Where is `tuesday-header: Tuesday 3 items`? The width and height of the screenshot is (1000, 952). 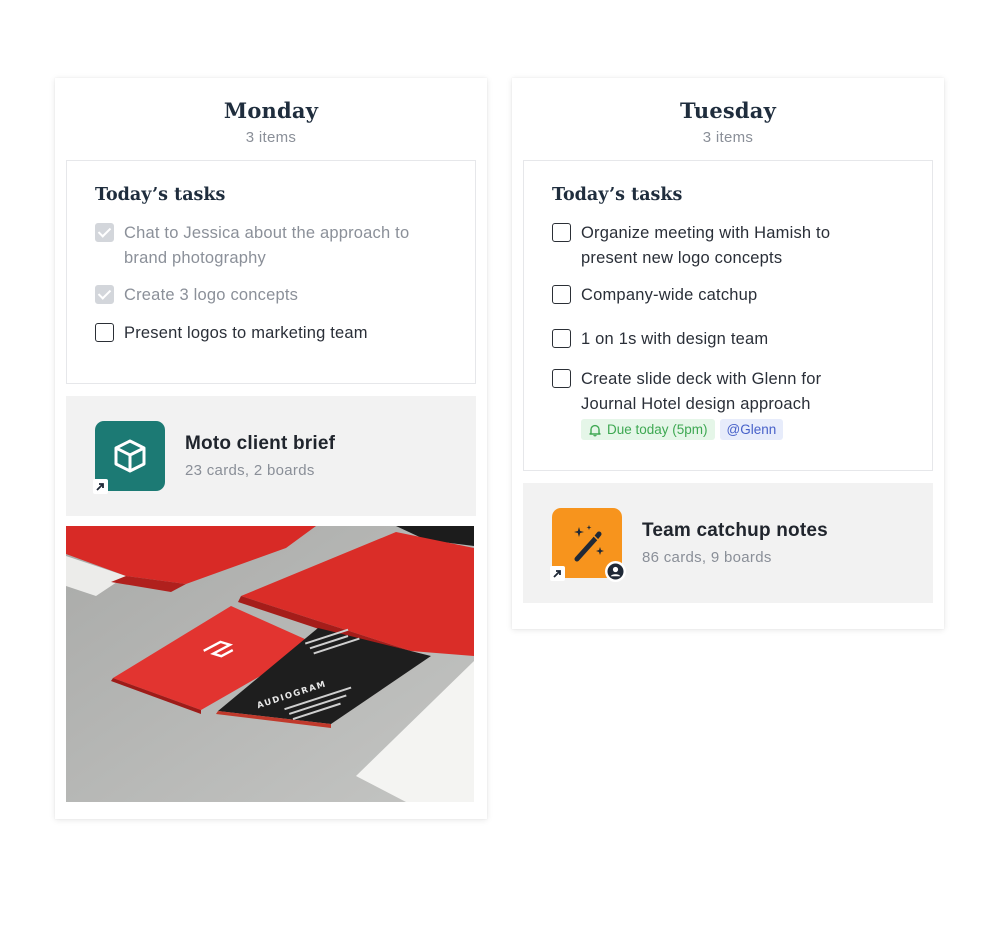 tuesday-header: Tuesday 3 items is located at coordinates (728, 119).